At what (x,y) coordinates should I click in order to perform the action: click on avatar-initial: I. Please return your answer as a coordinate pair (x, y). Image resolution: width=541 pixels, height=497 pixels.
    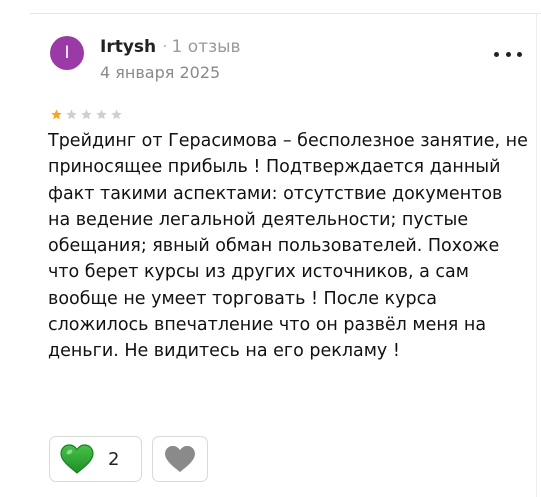
    Looking at the image, I should click on (67, 53).